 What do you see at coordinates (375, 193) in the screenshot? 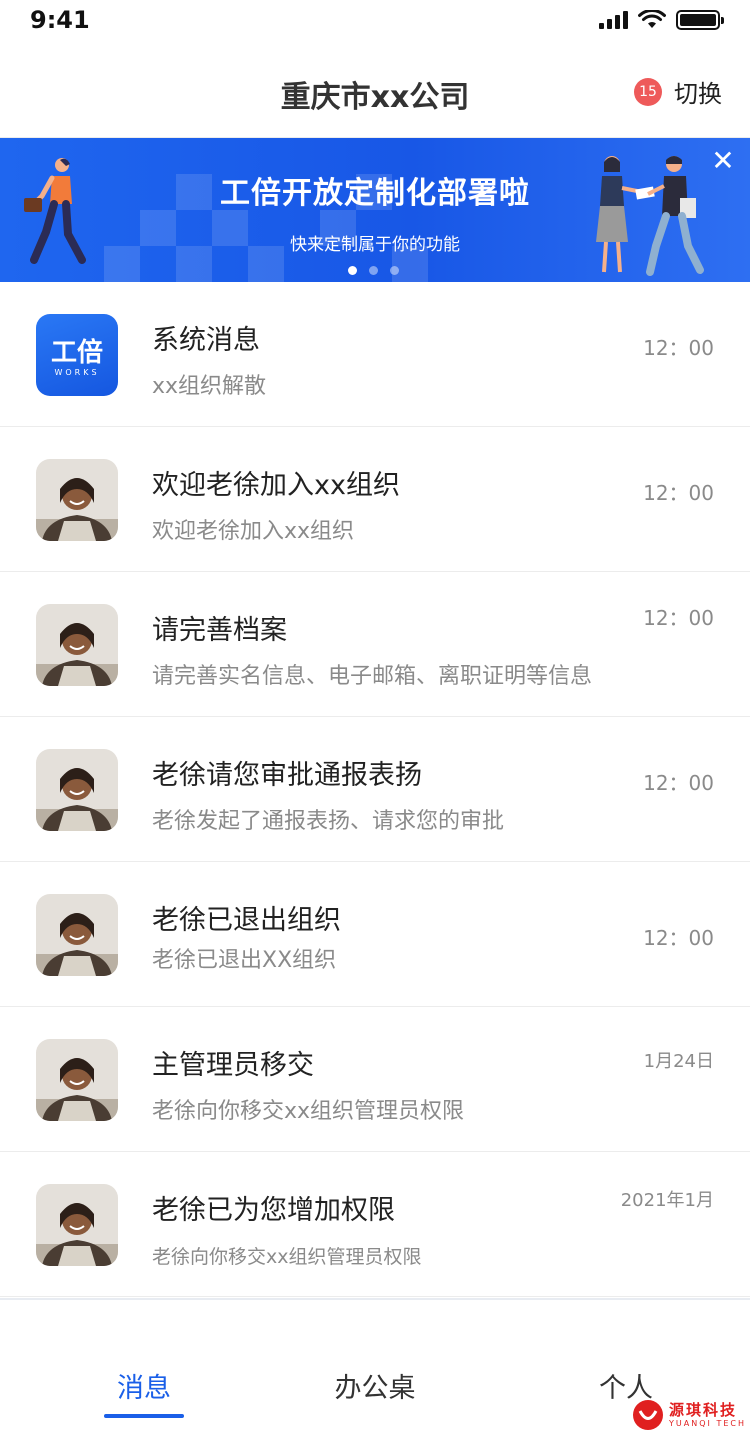
I see `banner-title: 工倍开放定制化部署啦` at bounding box center [375, 193].